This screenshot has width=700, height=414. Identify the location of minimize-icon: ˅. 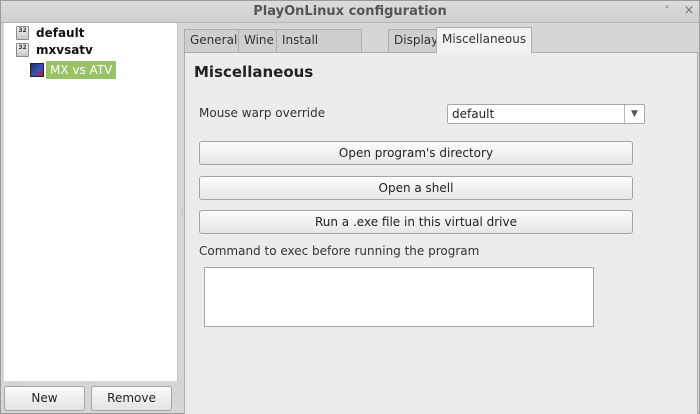
(667, 11).